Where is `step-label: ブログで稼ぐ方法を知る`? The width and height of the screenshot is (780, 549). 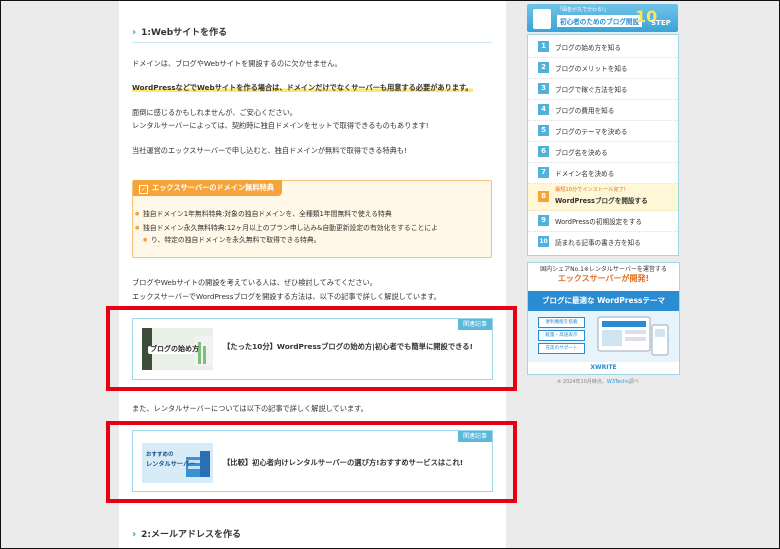
step-label: ブログで稼ぐ方法を知る is located at coordinates (591, 90).